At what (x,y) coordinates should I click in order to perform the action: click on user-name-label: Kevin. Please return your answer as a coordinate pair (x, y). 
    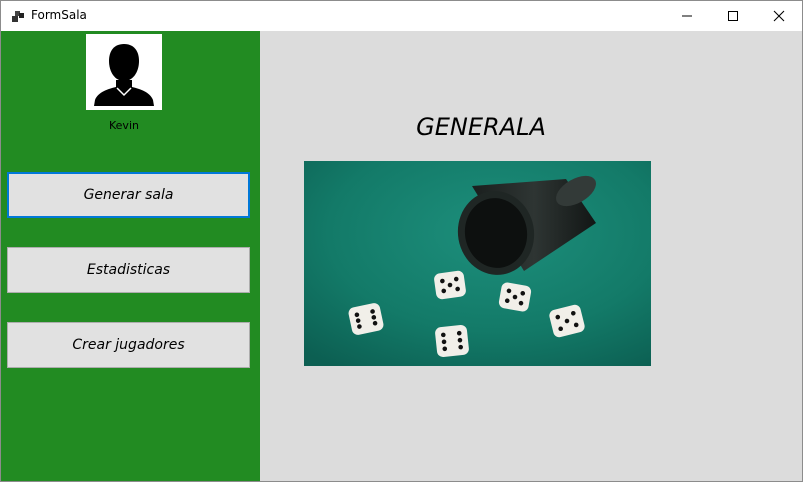
    Looking at the image, I should click on (124, 125).